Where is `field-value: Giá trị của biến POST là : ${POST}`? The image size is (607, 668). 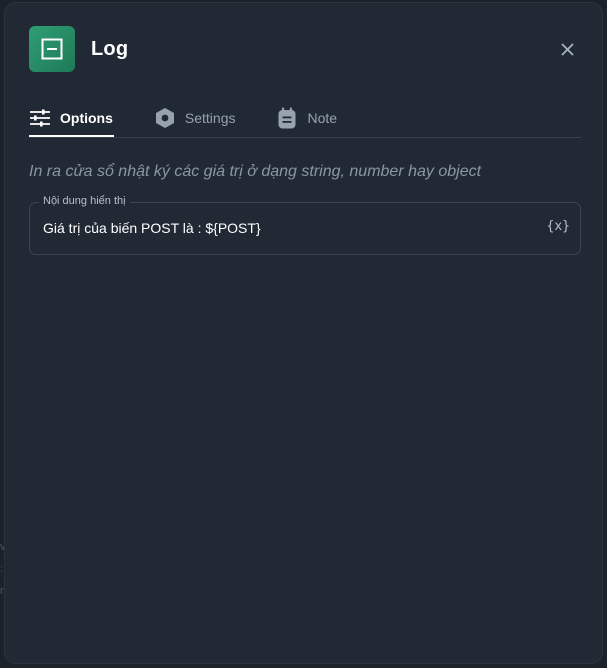 field-value: Giá trị của biến POST là : ${POST} is located at coordinates (152, 228).